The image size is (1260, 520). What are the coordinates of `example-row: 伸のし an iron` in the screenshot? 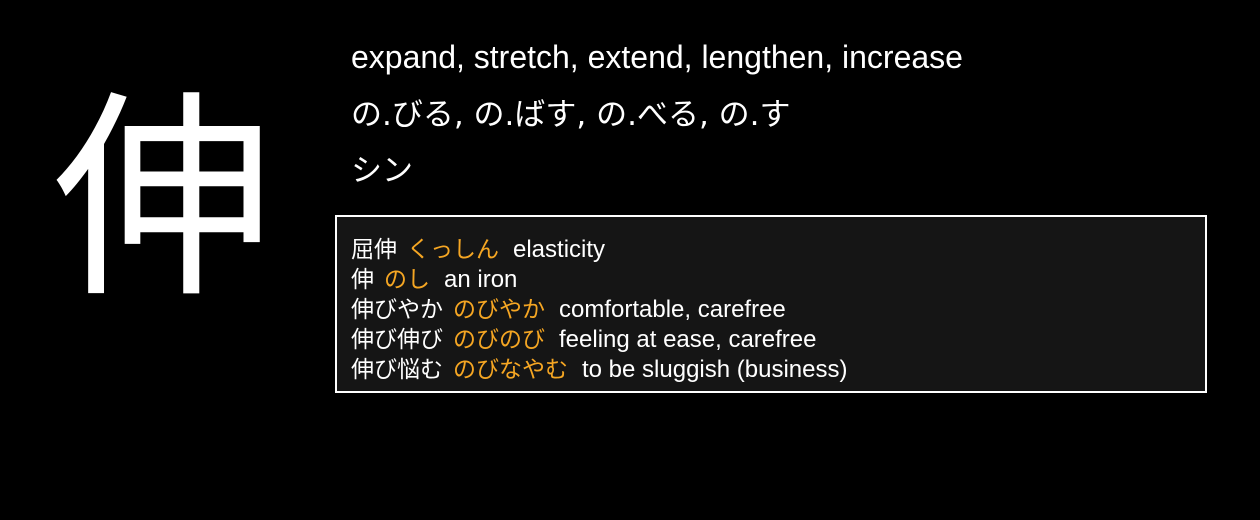 It's located at (778, 280).